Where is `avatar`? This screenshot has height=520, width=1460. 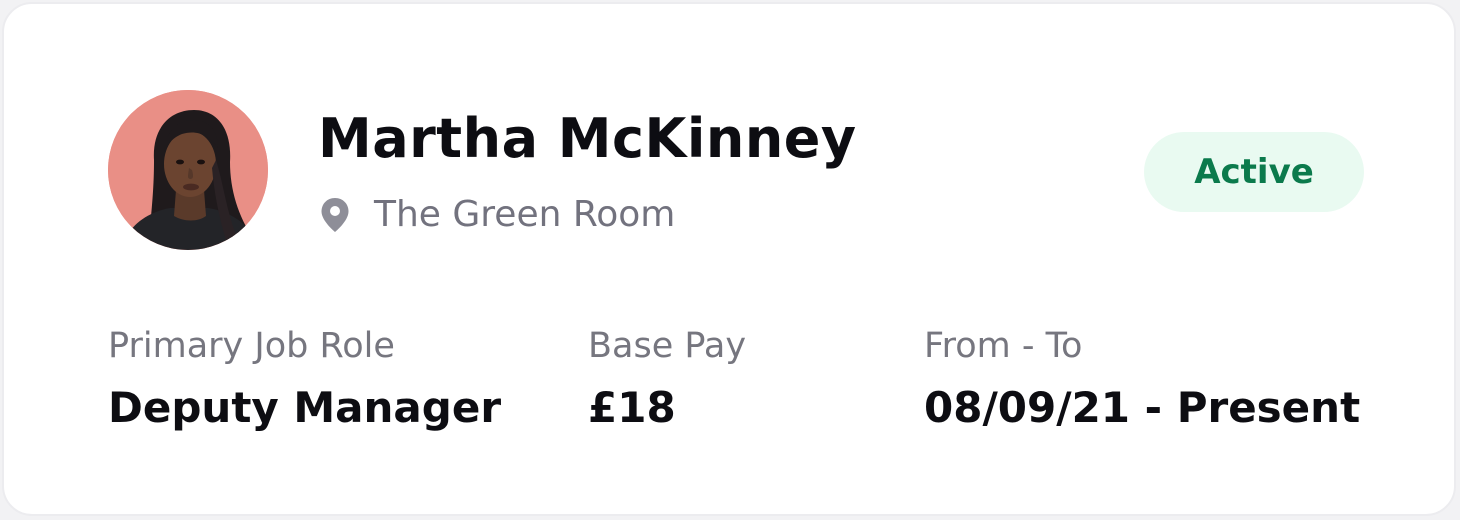
avatar is located at coordinates (188, 170).